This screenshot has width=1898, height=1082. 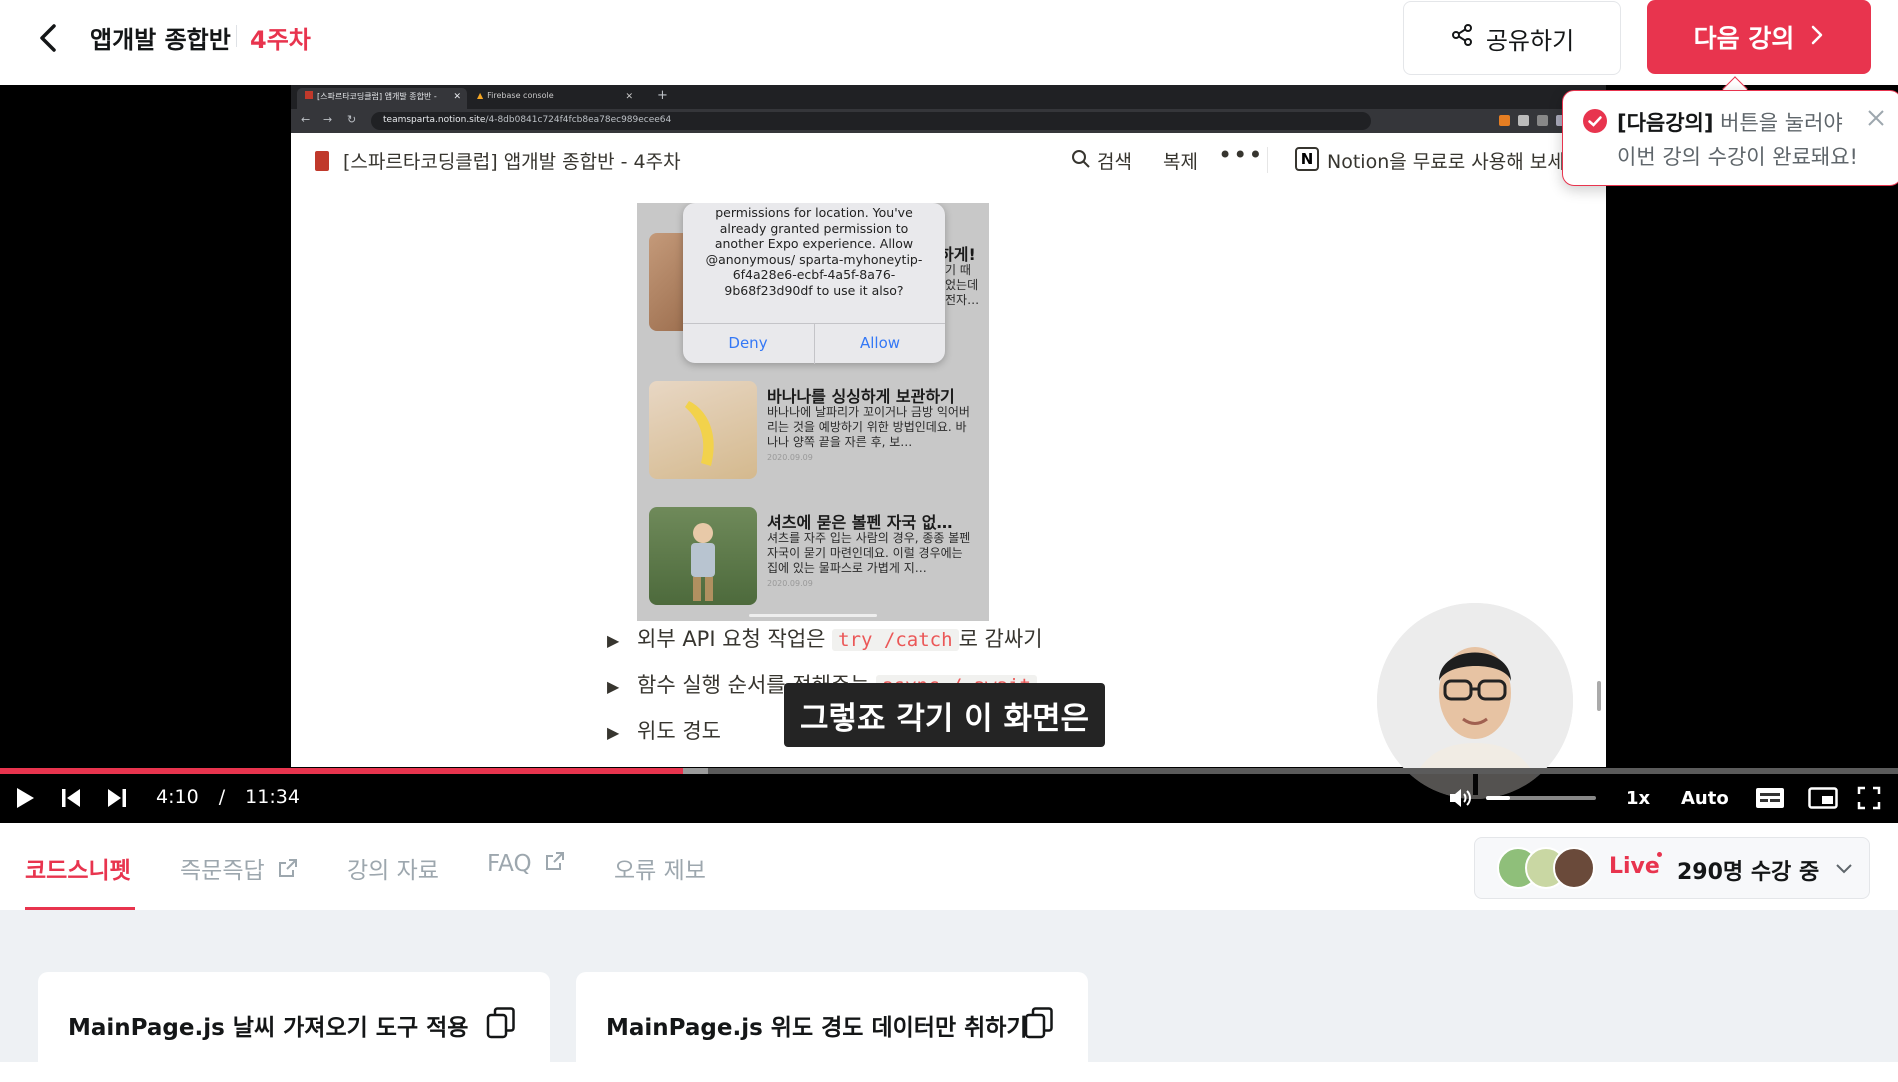 I want to click on tab-label: FAQ, so click(x=509, y=864).